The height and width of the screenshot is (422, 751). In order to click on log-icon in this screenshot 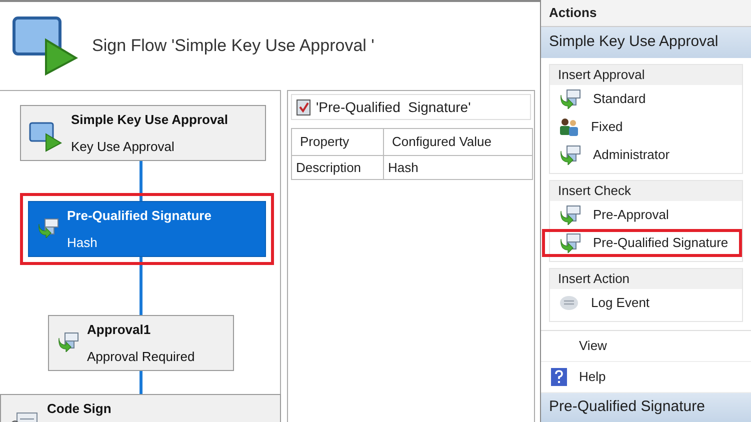, I will do `click(569, 303)`.